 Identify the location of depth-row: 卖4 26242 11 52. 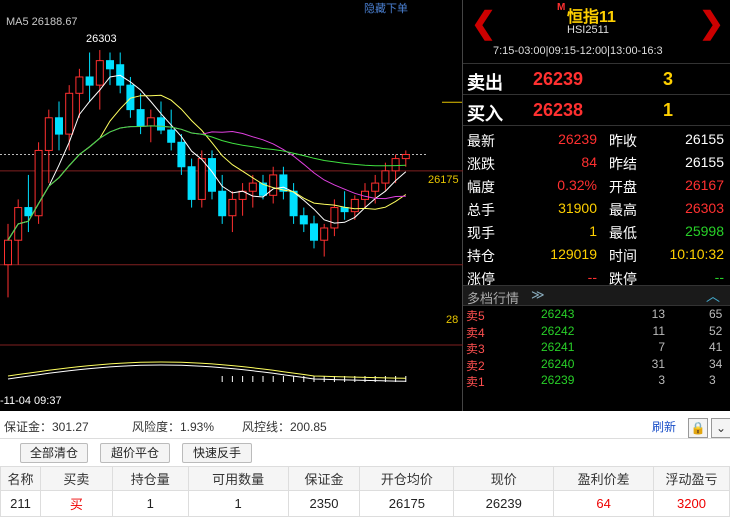
(596, 331).